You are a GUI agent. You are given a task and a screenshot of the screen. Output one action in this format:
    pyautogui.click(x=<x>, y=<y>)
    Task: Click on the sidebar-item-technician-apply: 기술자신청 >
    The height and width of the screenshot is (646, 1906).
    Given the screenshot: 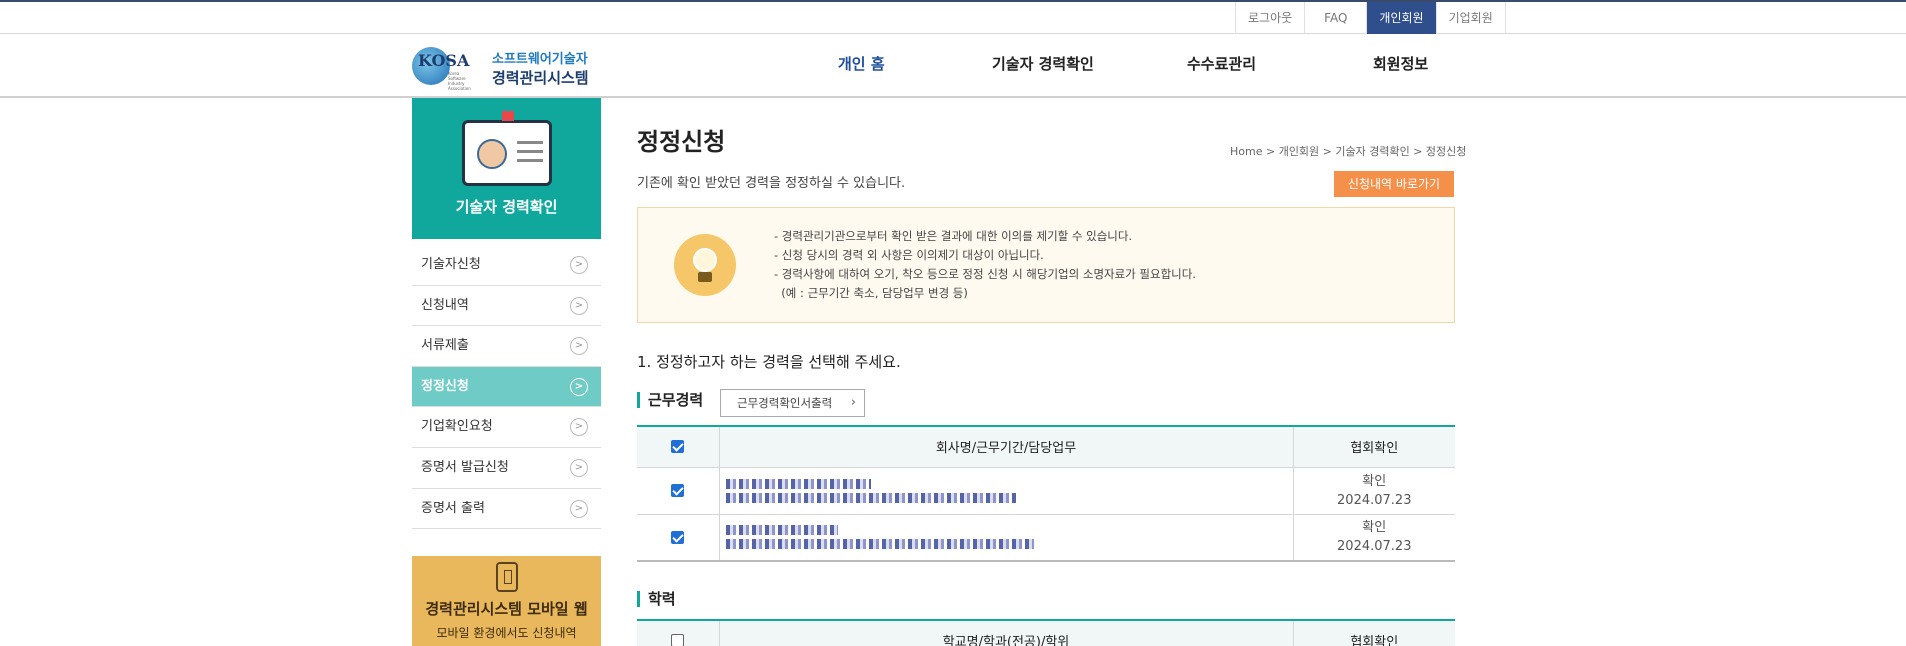 What is the action you would take?
    pyautogui.click(x=506, y=265)
    